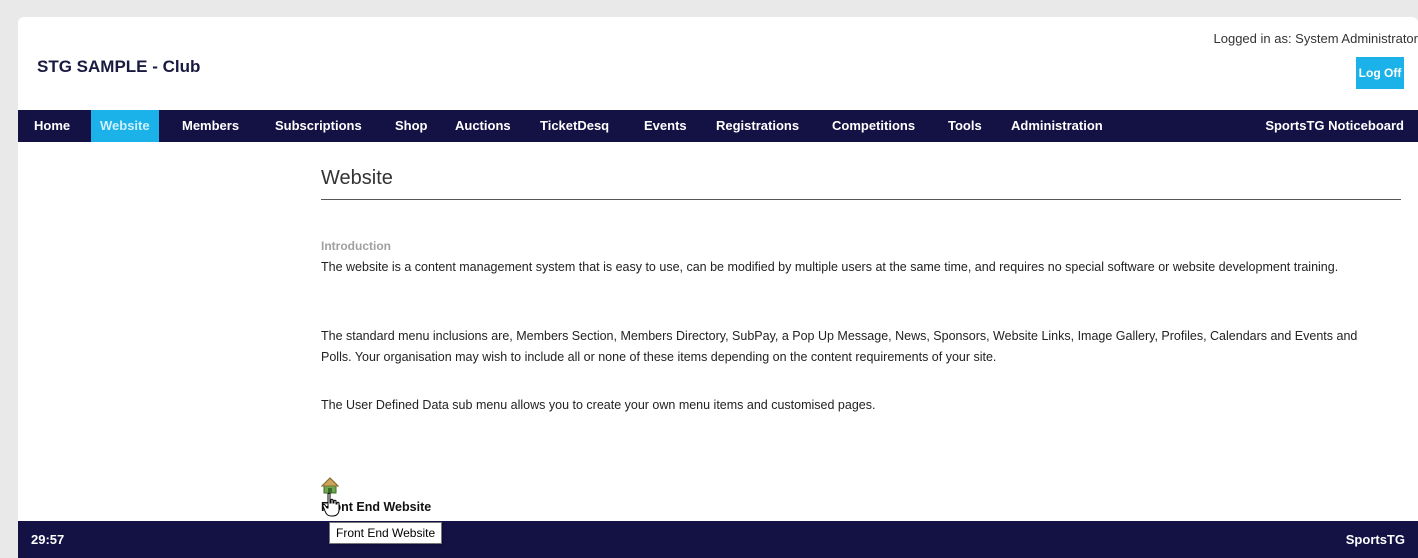 The height and width of the screenshot is (558, 1418). What do you see at coordinates (665, 126) in the screenshot?
I see `nav-item-events: Events` at bounding box center [665, 126].